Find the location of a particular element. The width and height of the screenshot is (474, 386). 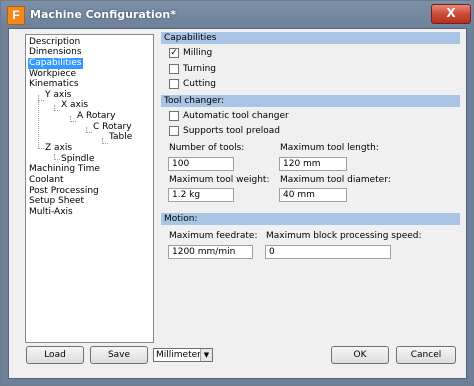

milling-checkbox: ✓ is located at coordinates (174, 53).